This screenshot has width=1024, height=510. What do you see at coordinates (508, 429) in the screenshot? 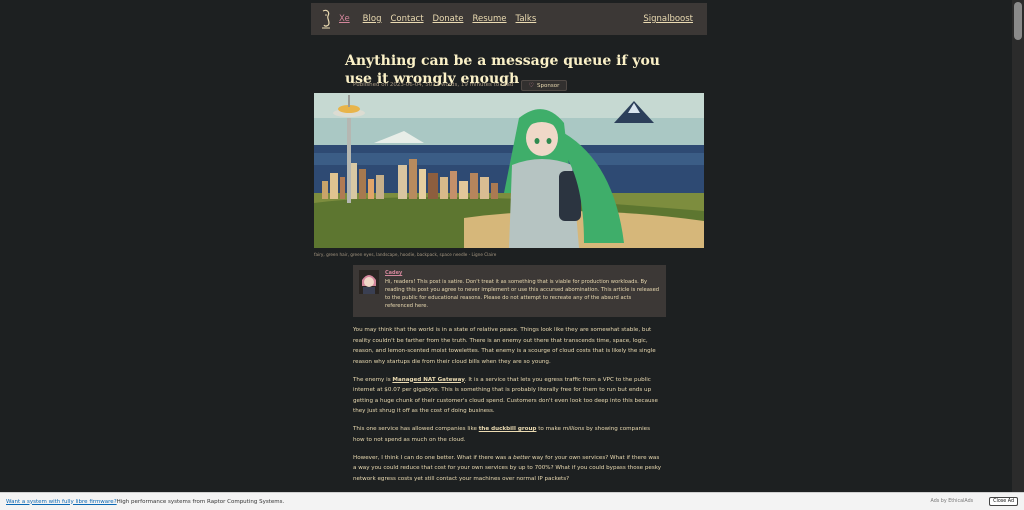
I see `duckbill-group-link: the duckbill group` at bounding box center [508, 429].